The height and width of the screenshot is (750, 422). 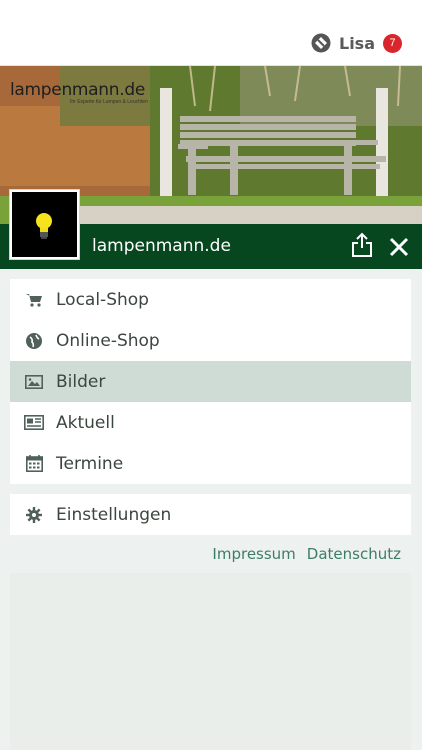 What do you see at coordinates (362, 245) in the screenshot?
I see `share-icon` at bounding box center [362, 245].